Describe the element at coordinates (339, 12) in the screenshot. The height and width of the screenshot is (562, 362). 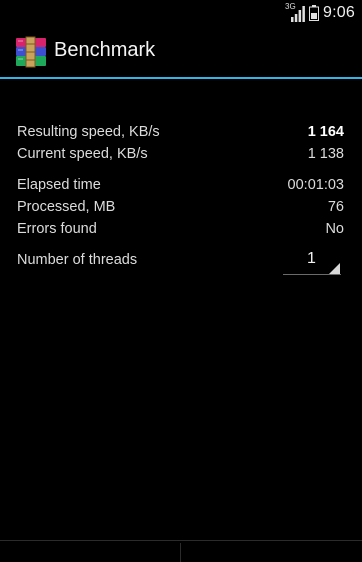
I see `clock: 9:06` at that location.